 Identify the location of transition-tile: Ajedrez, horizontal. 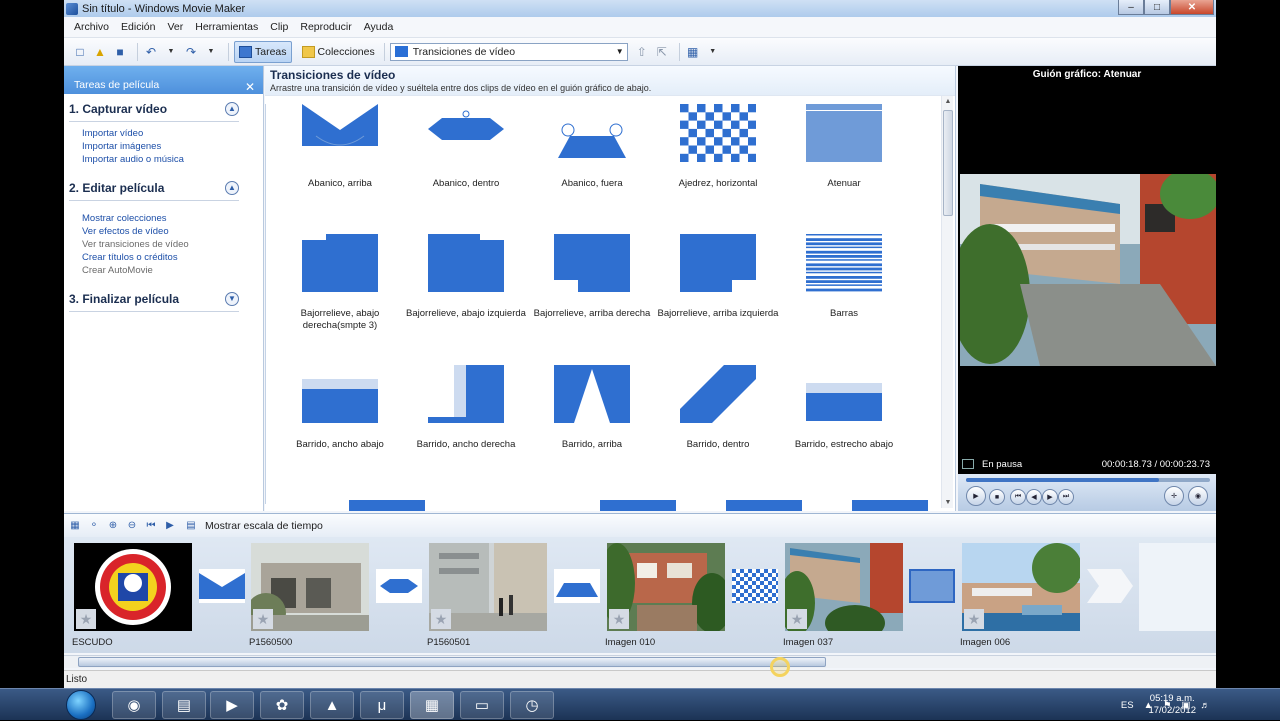
(718, 147).